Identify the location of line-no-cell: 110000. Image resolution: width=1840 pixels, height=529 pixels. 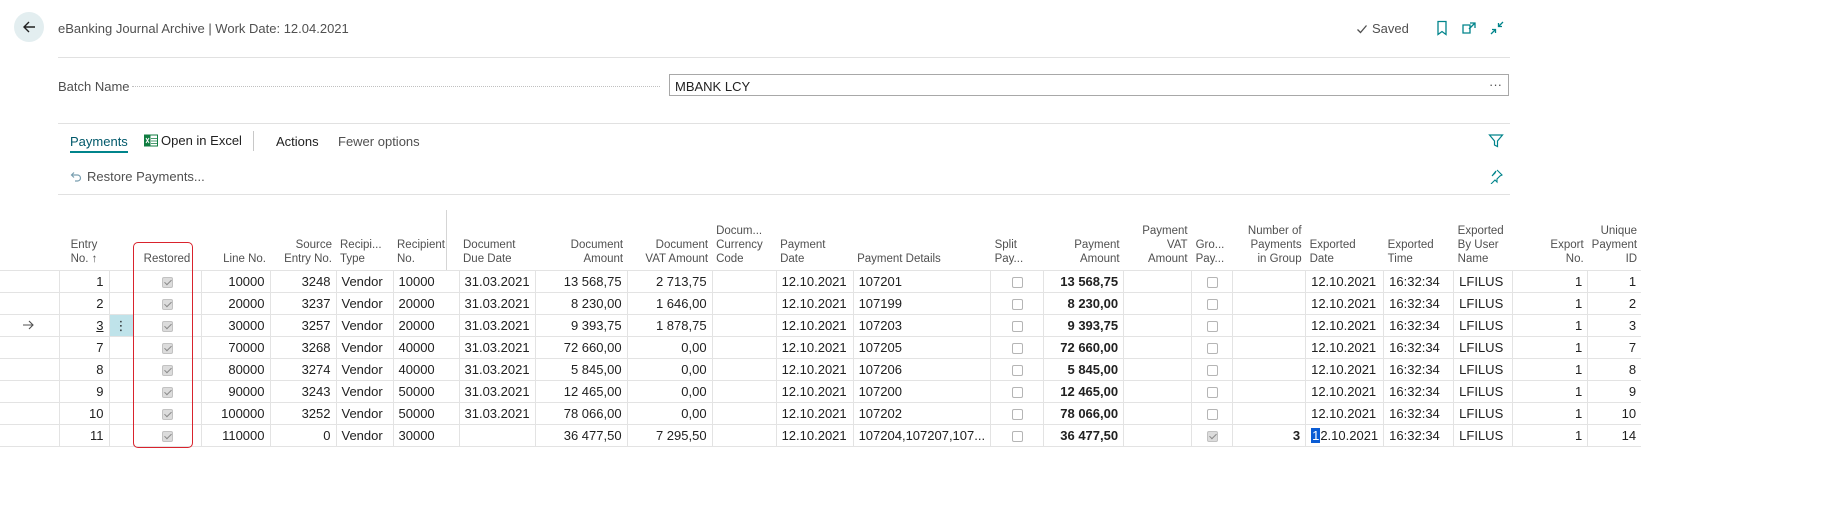
(235, 435).